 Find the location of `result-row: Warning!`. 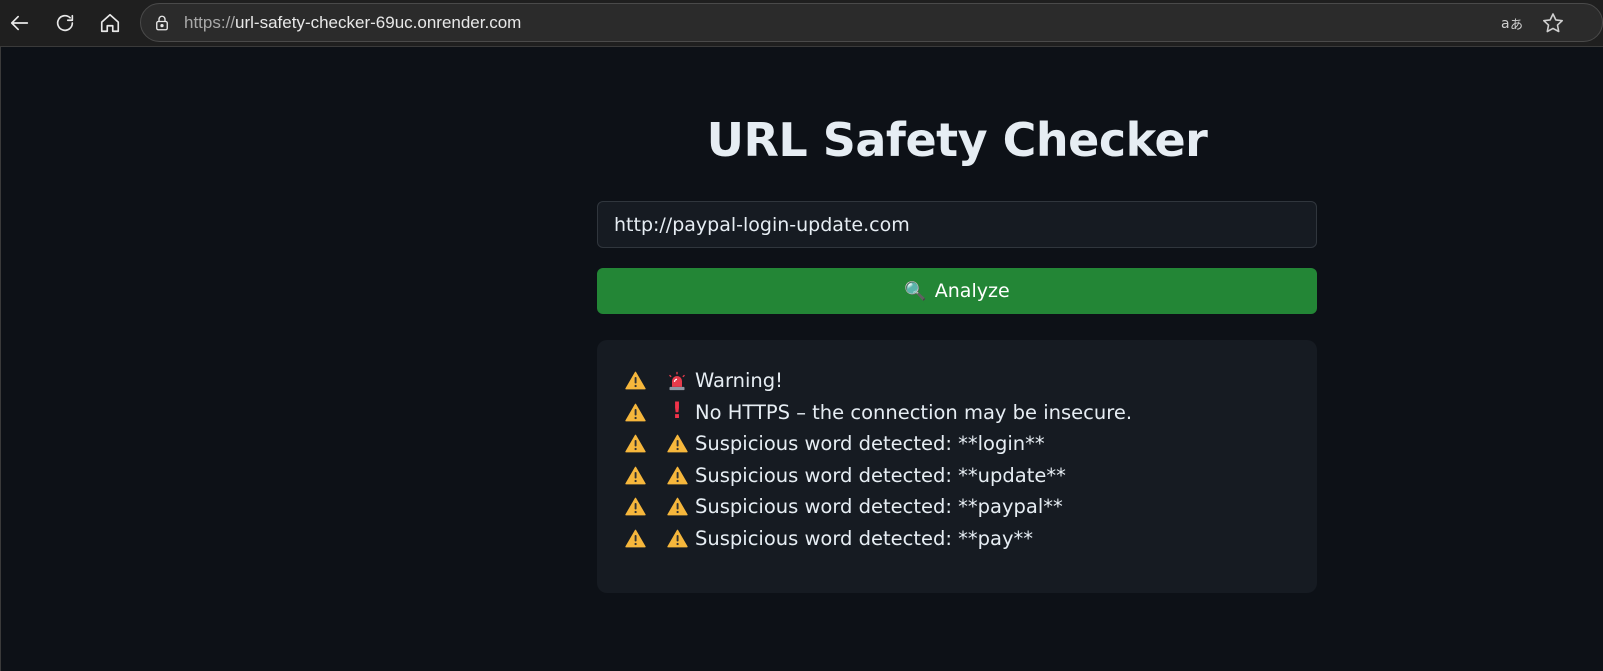

result-row: Warning! is located at coordinates (957, 381).